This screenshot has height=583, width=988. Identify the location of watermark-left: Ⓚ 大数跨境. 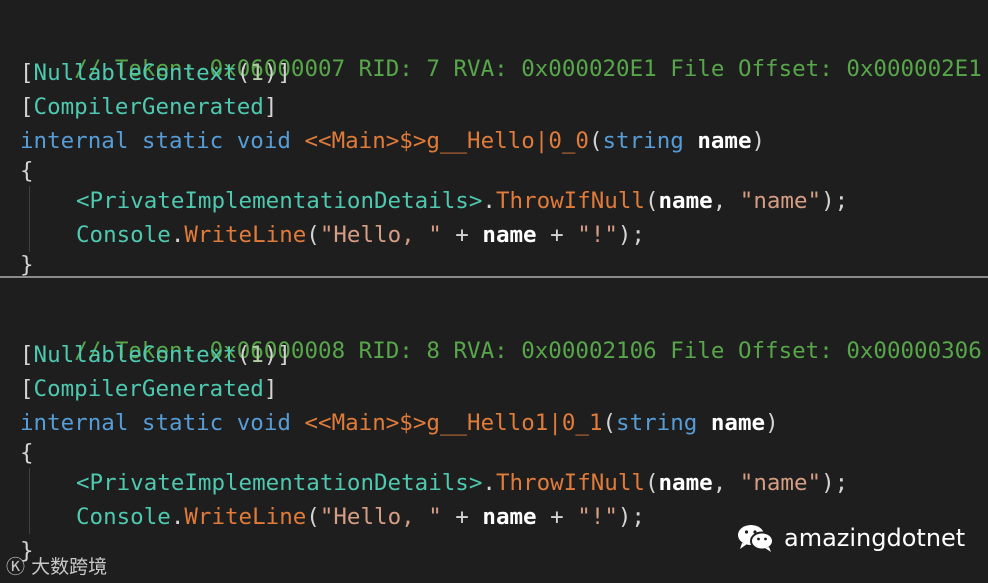
(56, 565).